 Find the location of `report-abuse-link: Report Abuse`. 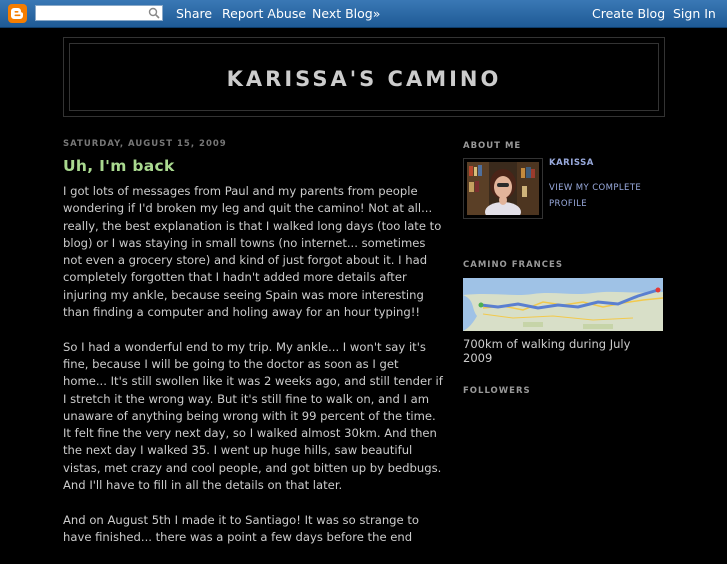

report-abuse-link: Report Abuse is located at coordinates (264, 13).